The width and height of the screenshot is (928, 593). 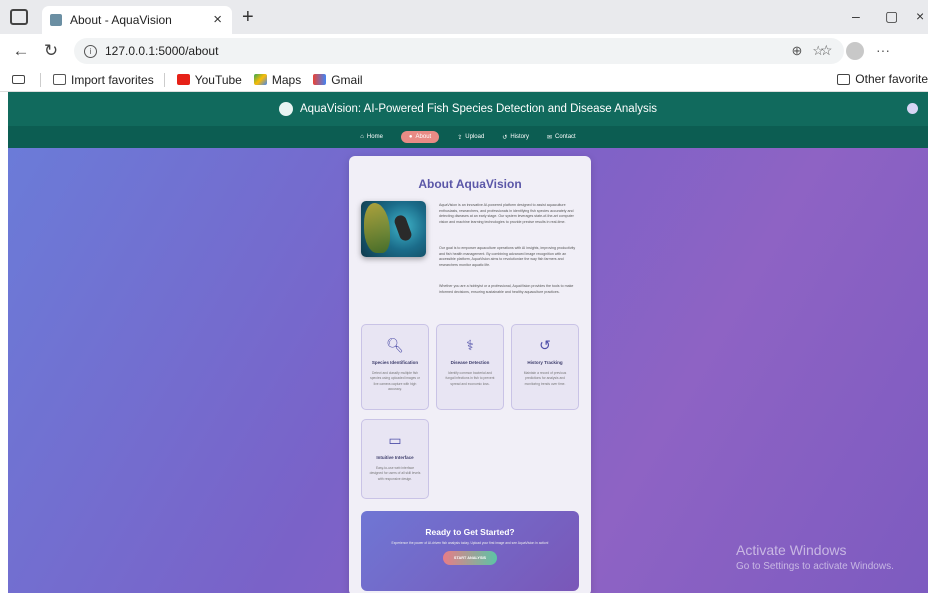 What do you see at coordinates (855, 51) in the screenshot?
I see `profile-avatar` at bounding box center [855, 51].